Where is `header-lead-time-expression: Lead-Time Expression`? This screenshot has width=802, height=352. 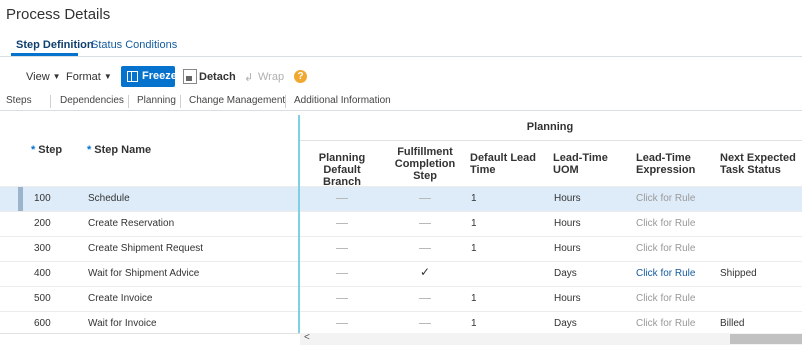 header-lead-time-expression: Lead-Time Expression is located at coordinates (665, 164).